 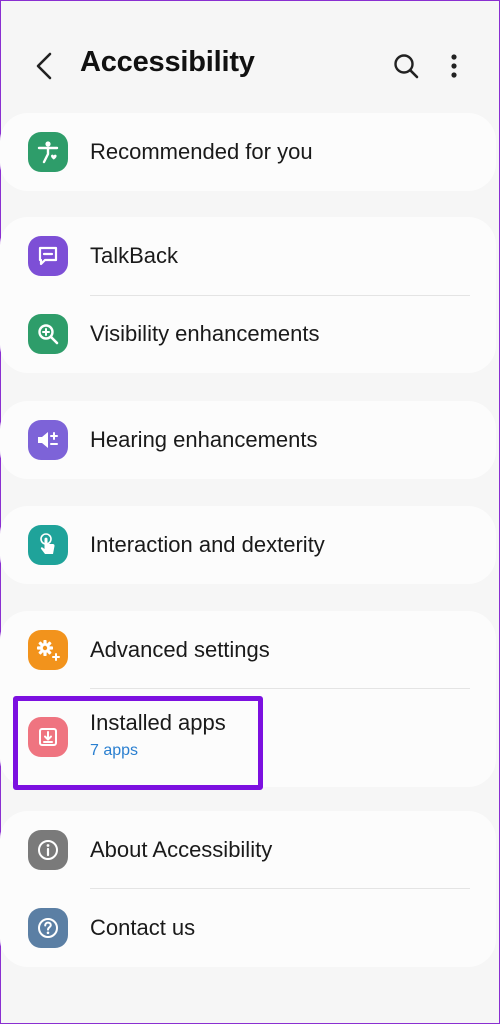 I want to click on highlight-box, so click(x=138, y=743).